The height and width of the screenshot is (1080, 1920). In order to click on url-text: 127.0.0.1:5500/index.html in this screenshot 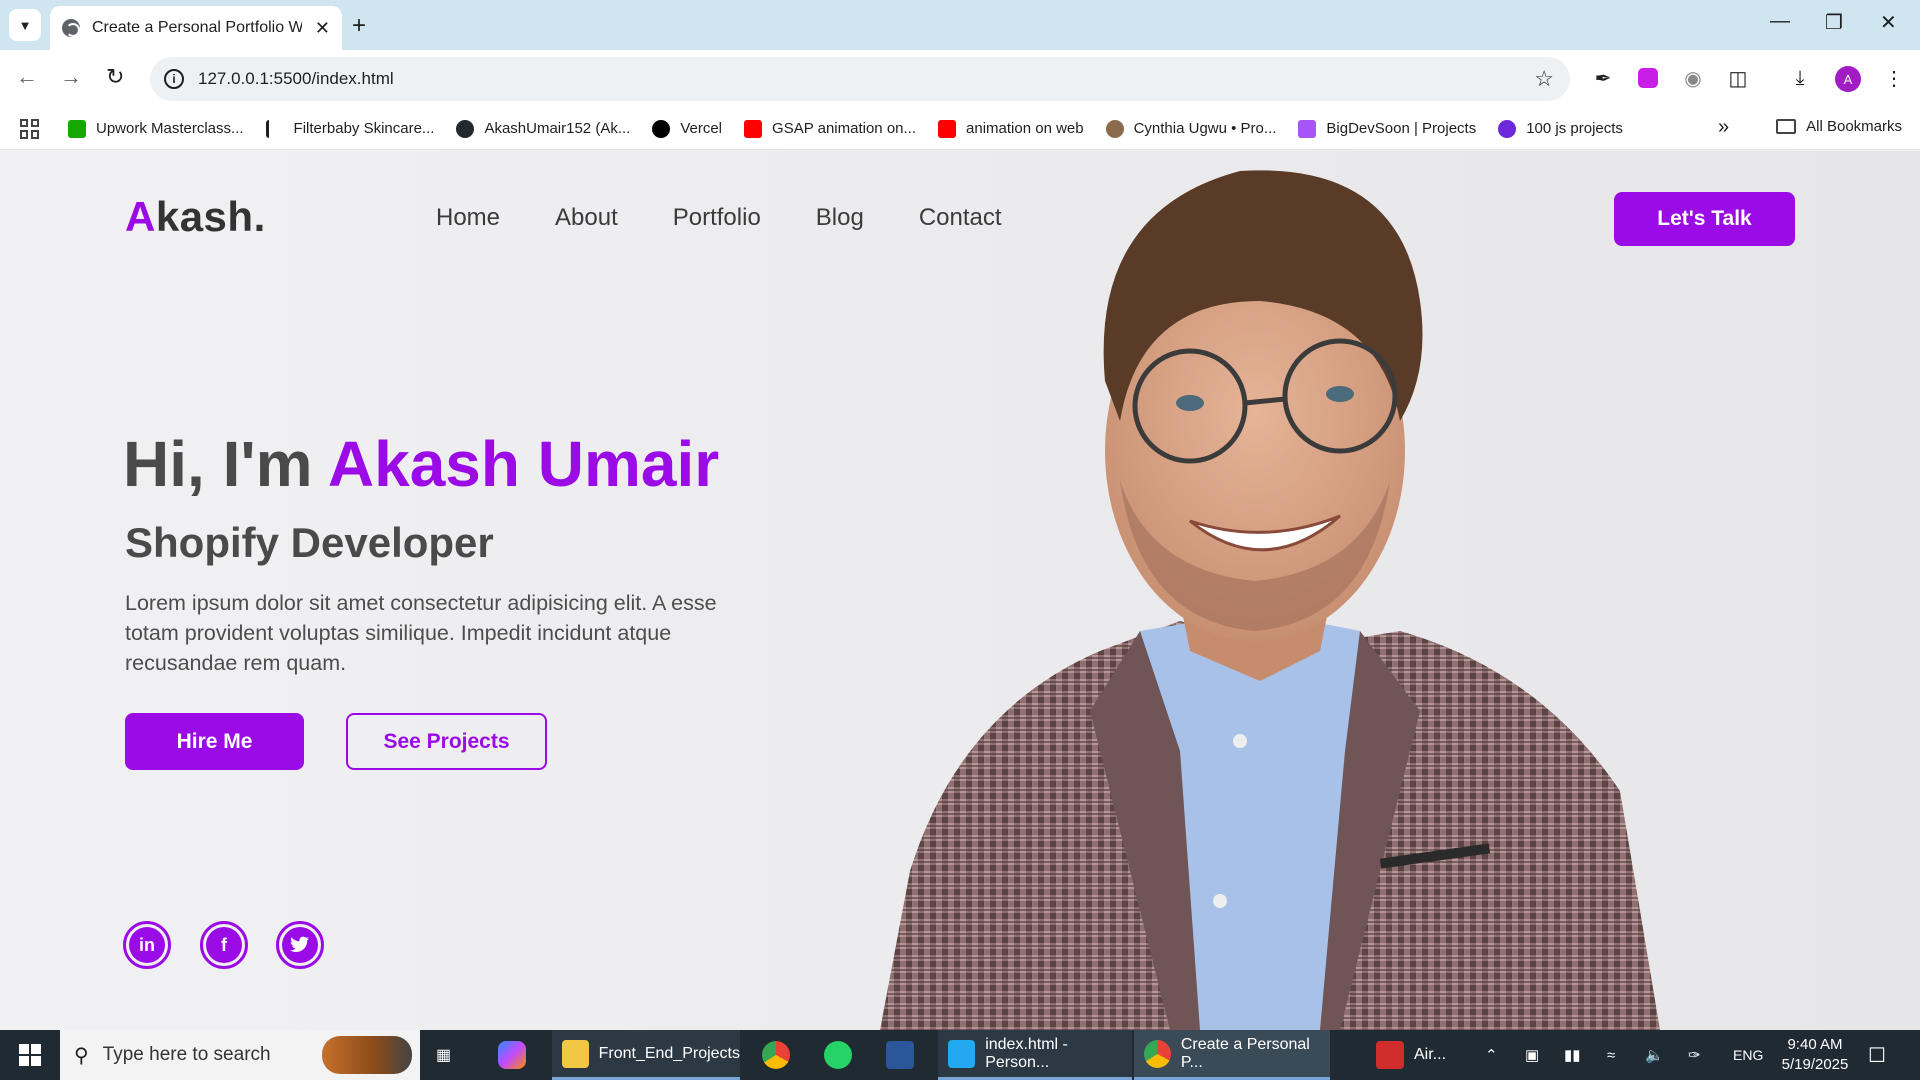, I will do `click(296, 79)`.